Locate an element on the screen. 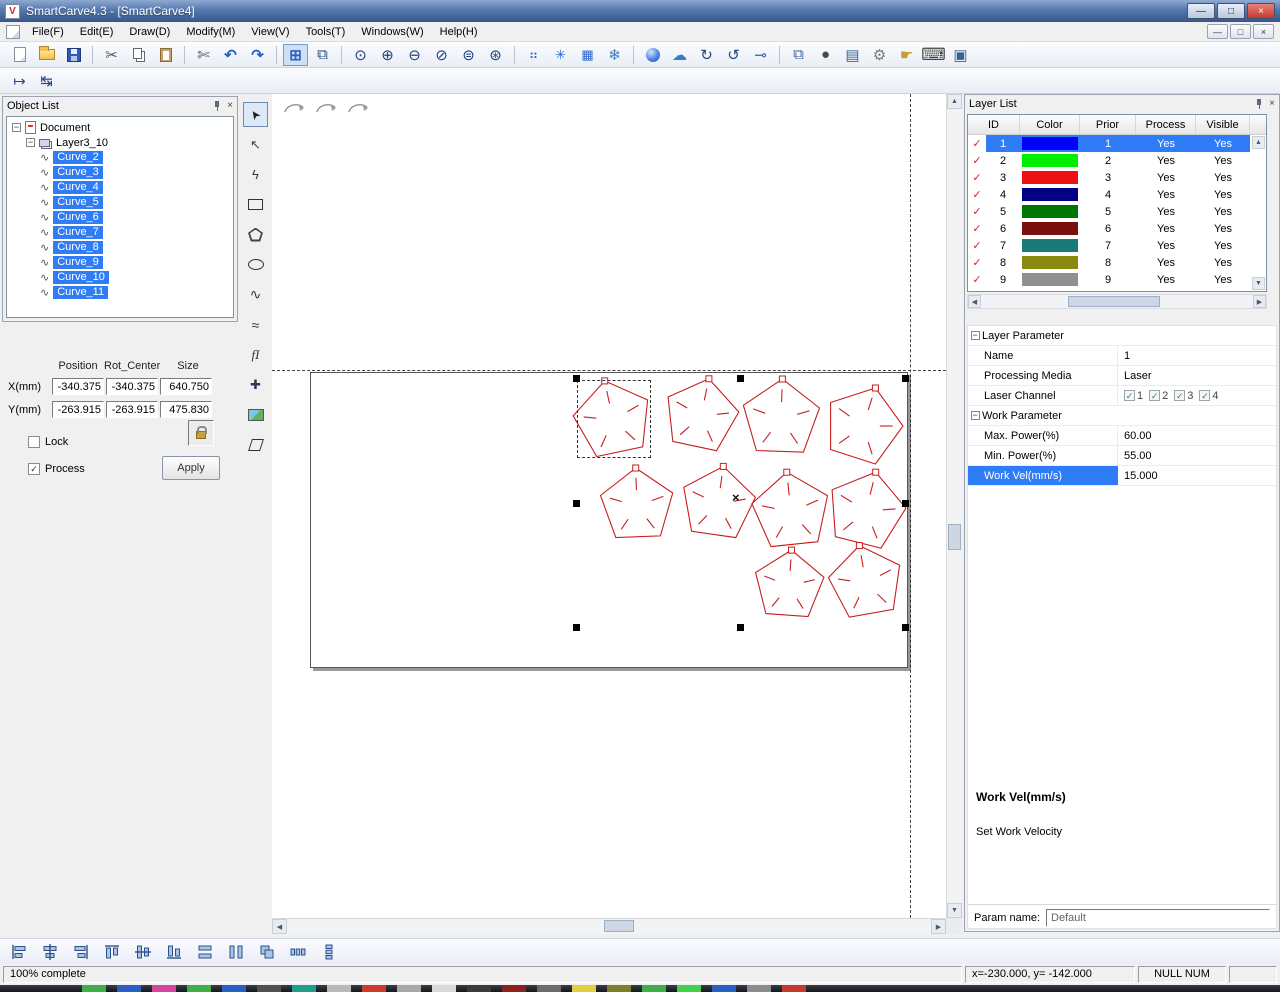 This screenshot has height=992, width=1280. layer-row: ✓ 4 4 Yes Yes is located at coordinates (1117, 194).